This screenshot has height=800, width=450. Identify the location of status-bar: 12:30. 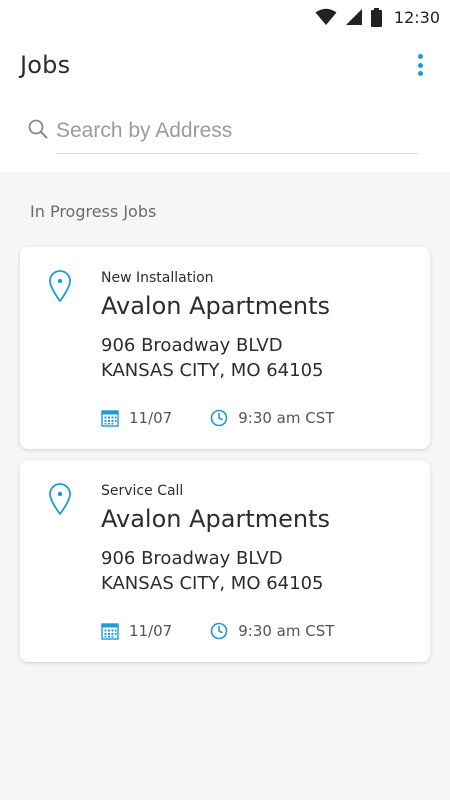
(225, 17).